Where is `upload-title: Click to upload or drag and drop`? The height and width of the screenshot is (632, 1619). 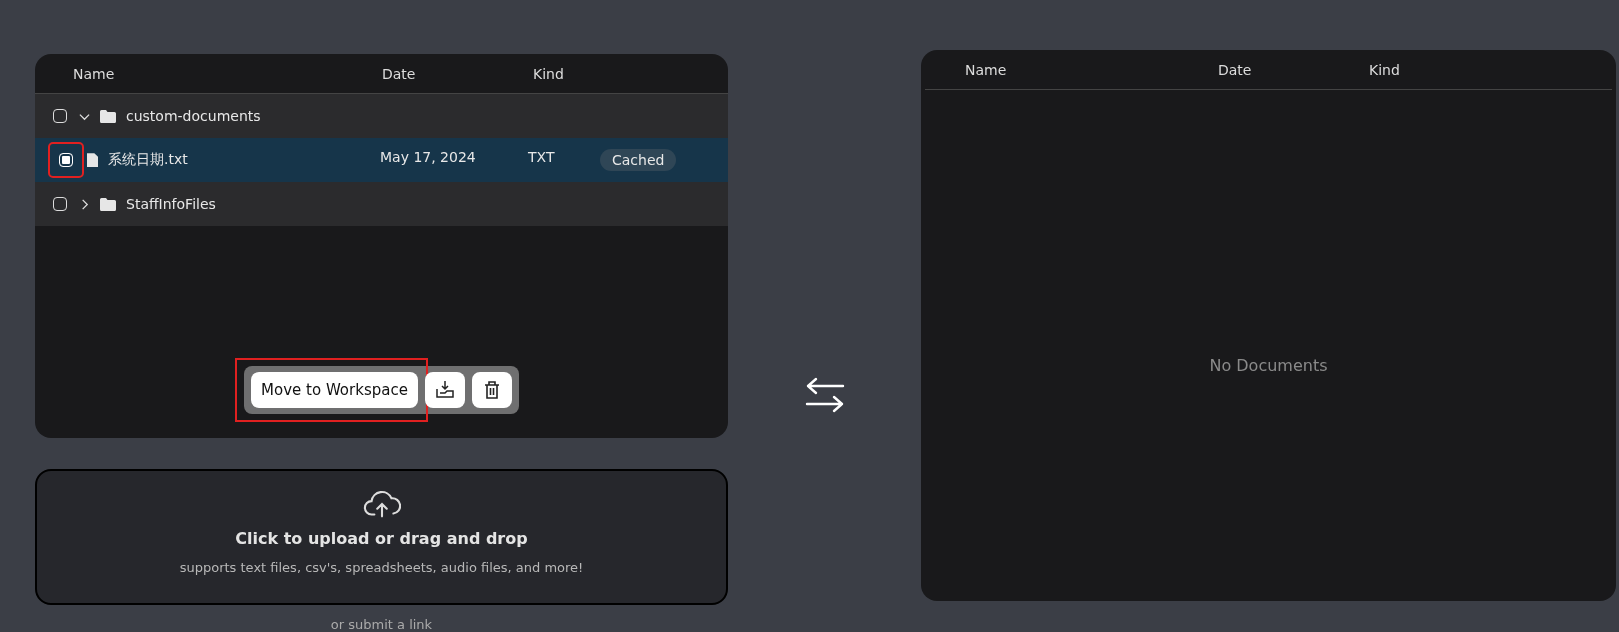
upload-title: Click to upload or drag and drop is located at coordinates (381, 538).